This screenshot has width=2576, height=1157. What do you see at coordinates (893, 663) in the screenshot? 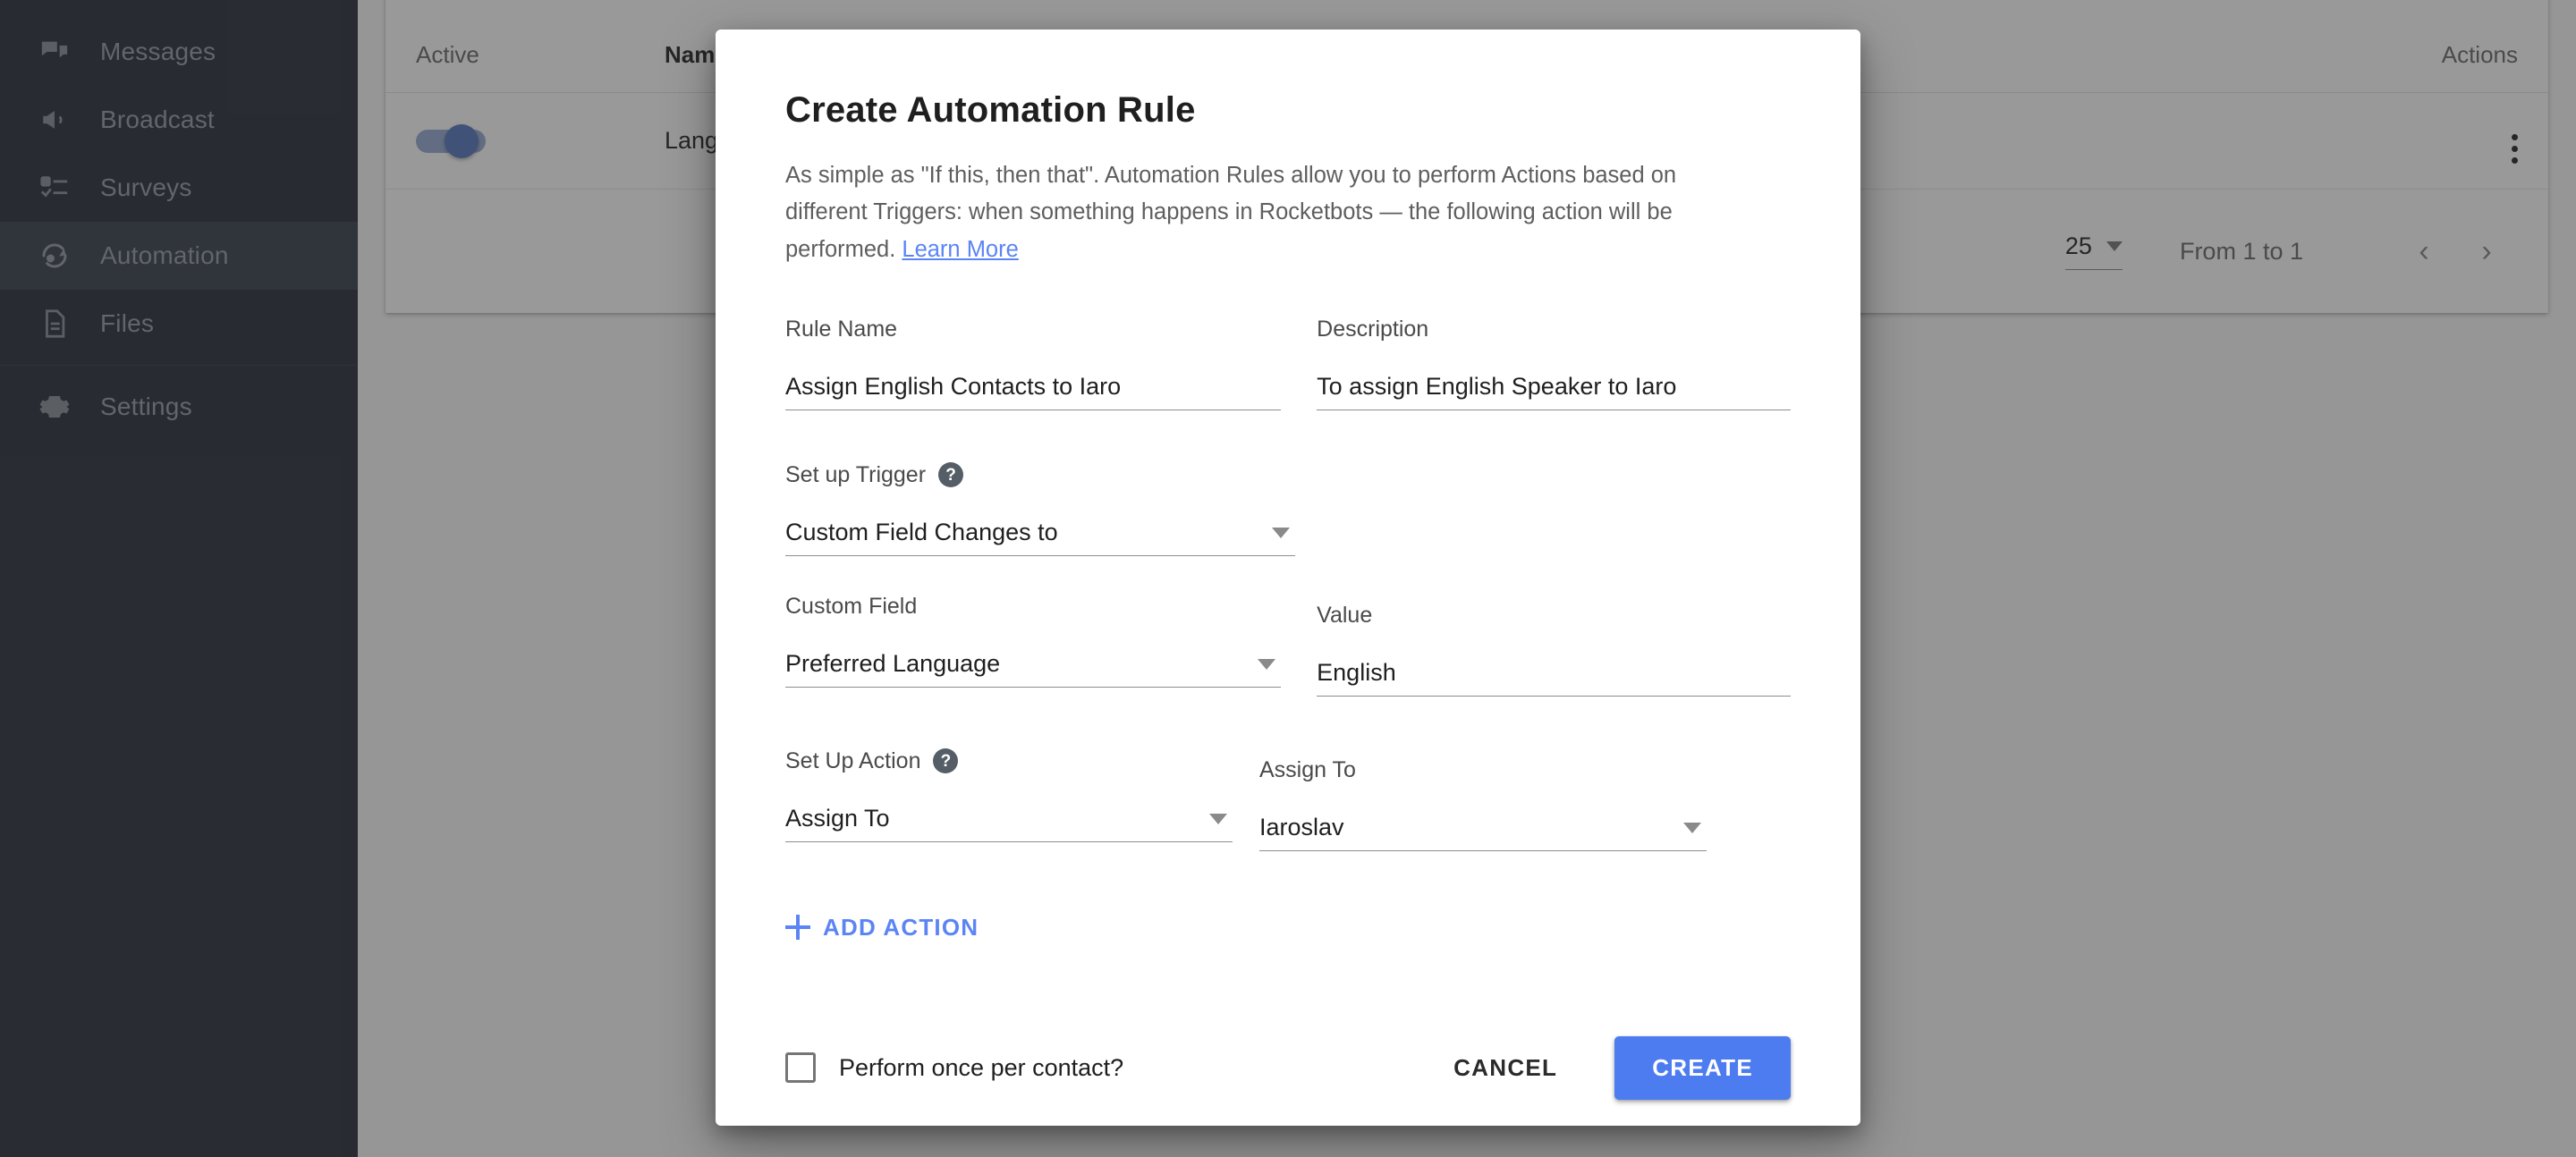
I see `custom-field-value: Preferred Language` at bounding box center [893, 663].